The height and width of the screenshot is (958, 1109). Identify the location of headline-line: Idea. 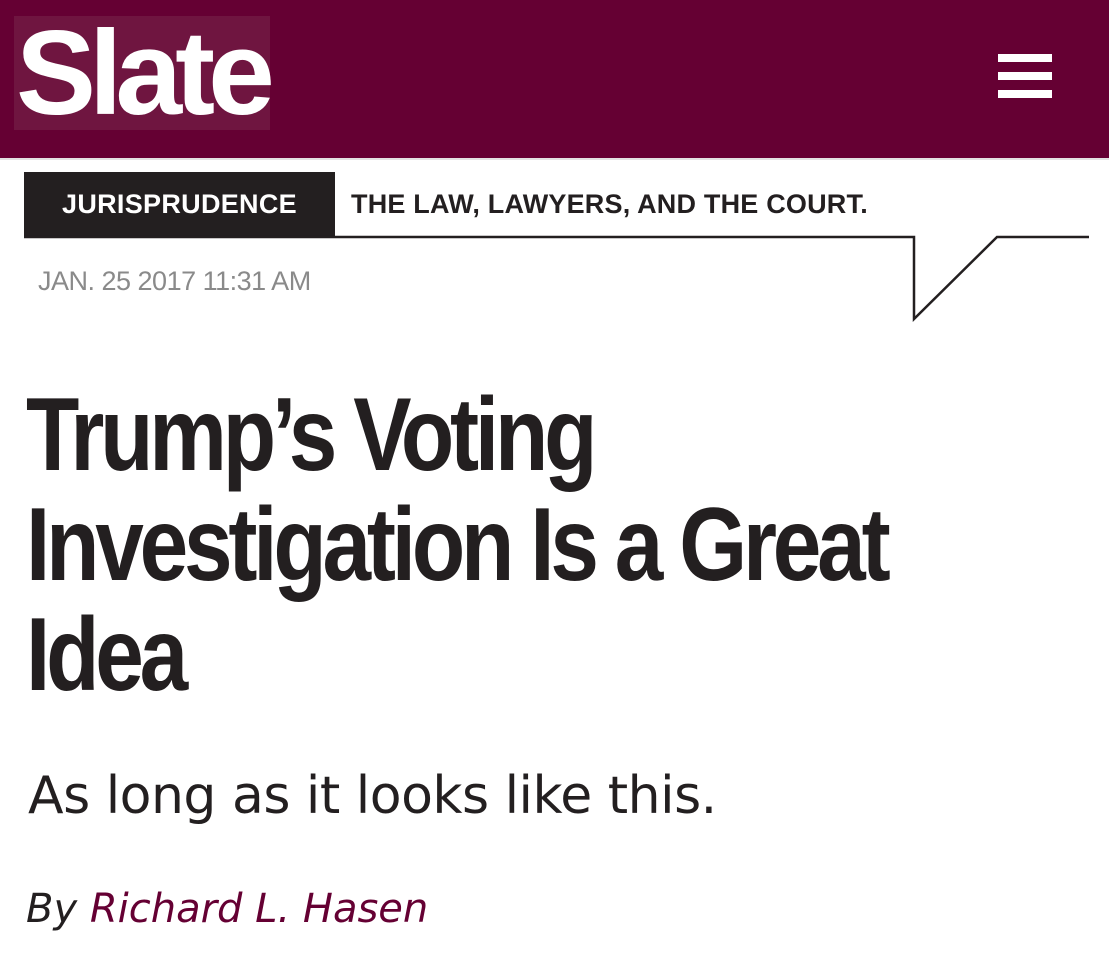
(107, 655).